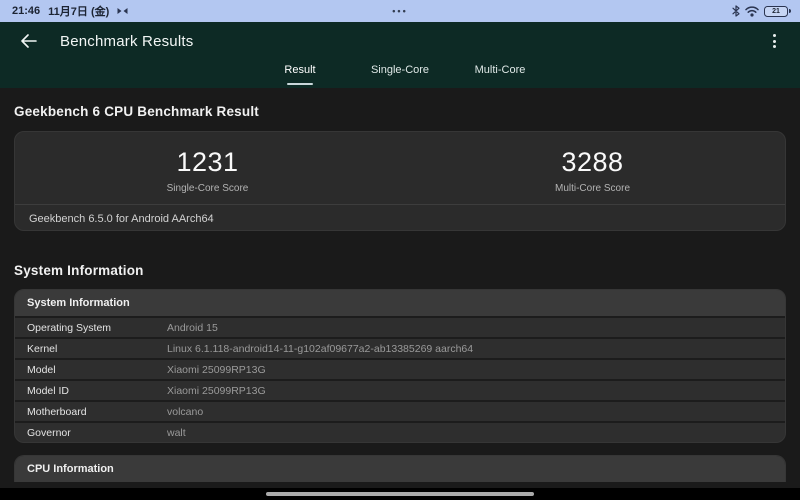 This screenshot has height=500, width=800. I want to click on tab-single-core: Single-Core, so click(400, 74).